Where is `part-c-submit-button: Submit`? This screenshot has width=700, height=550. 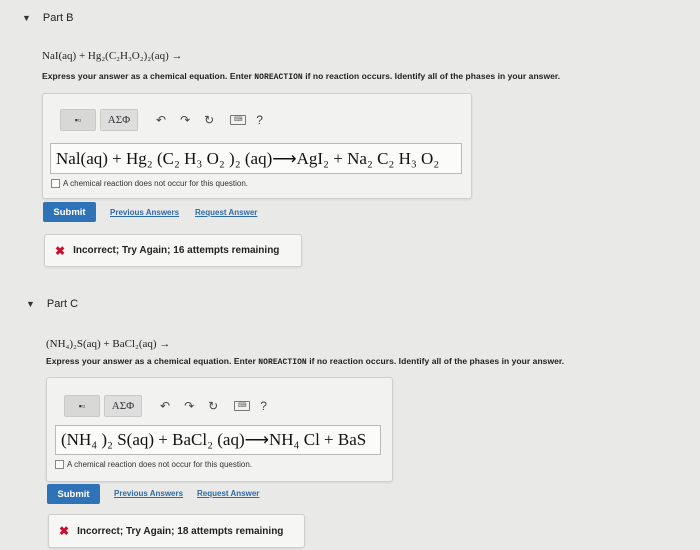
part-c-submit-button: Submit is located at coordinates (73, 494).